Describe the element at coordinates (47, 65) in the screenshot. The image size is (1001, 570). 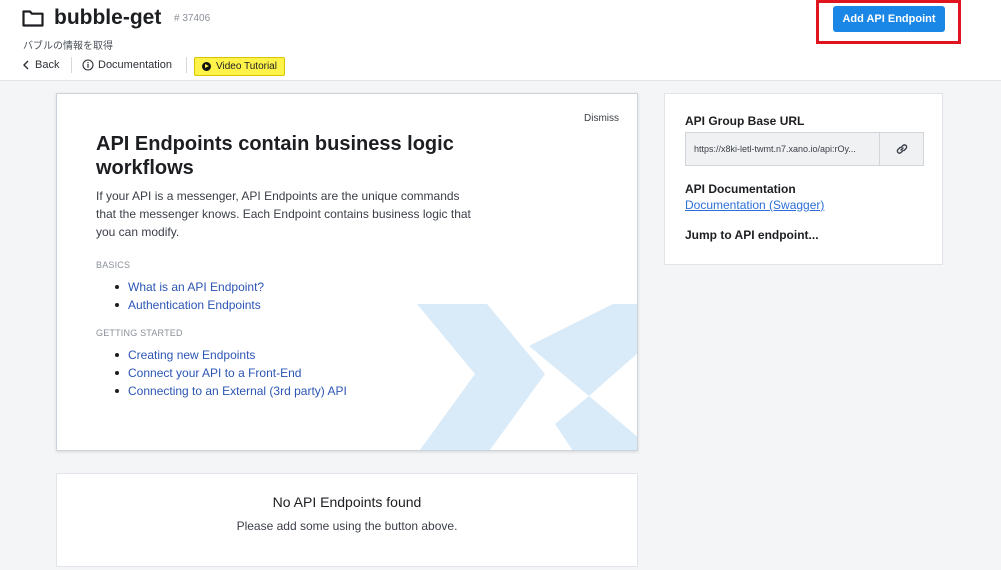
I see `back-label: Back` at that location.